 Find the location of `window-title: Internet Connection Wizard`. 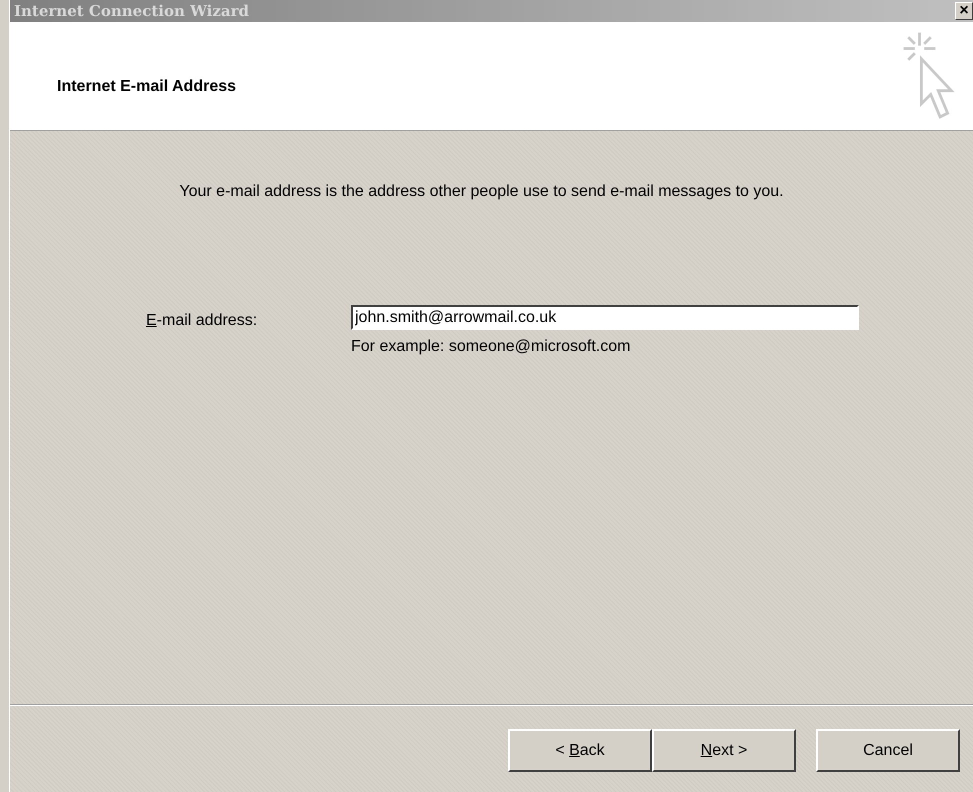

window-title: Internet Connection Wizard is located at coordinates (131, 11).